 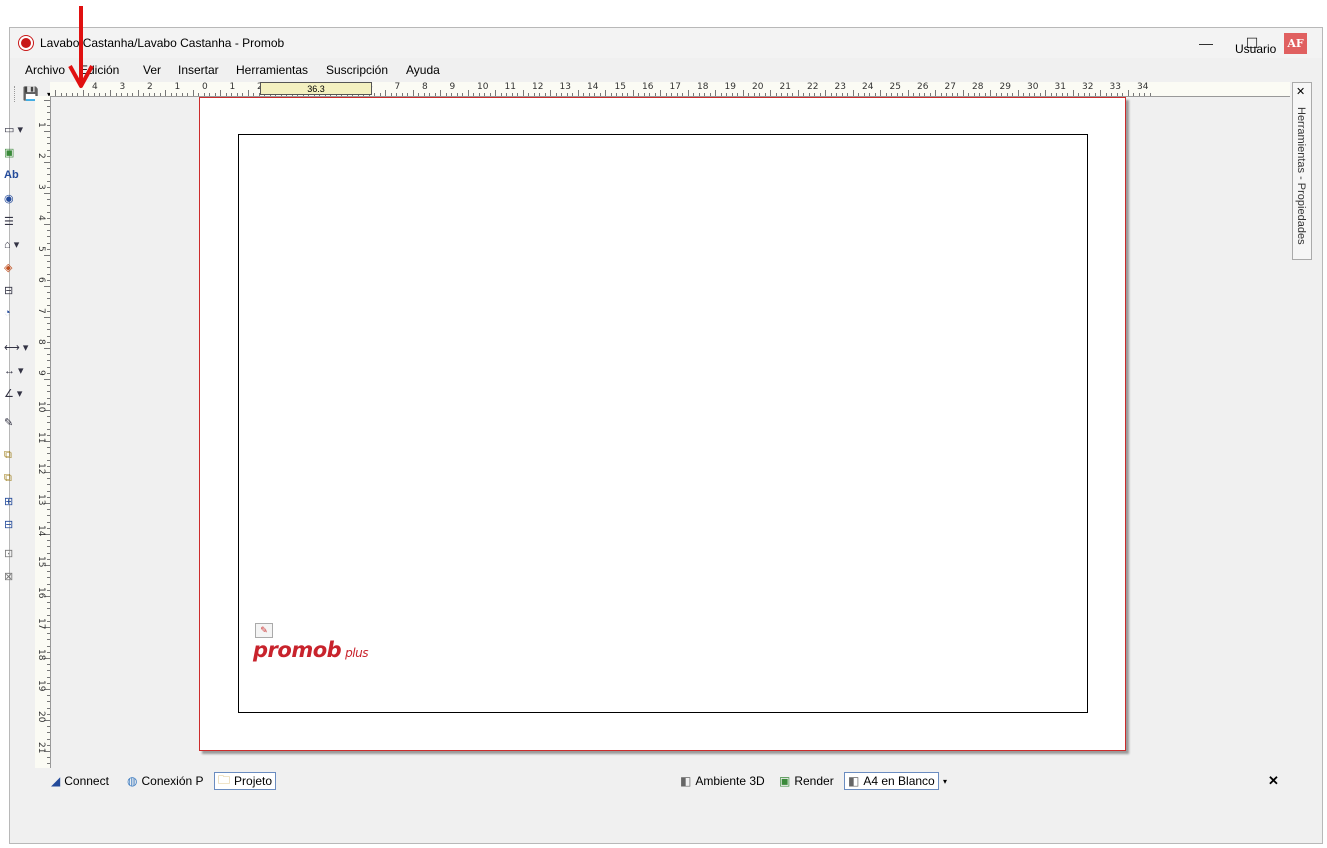 What do you see at coordinates (17, 152) in the screenshot?
I see `image-tool-icon: ▣` at bounding box center [17, 152].